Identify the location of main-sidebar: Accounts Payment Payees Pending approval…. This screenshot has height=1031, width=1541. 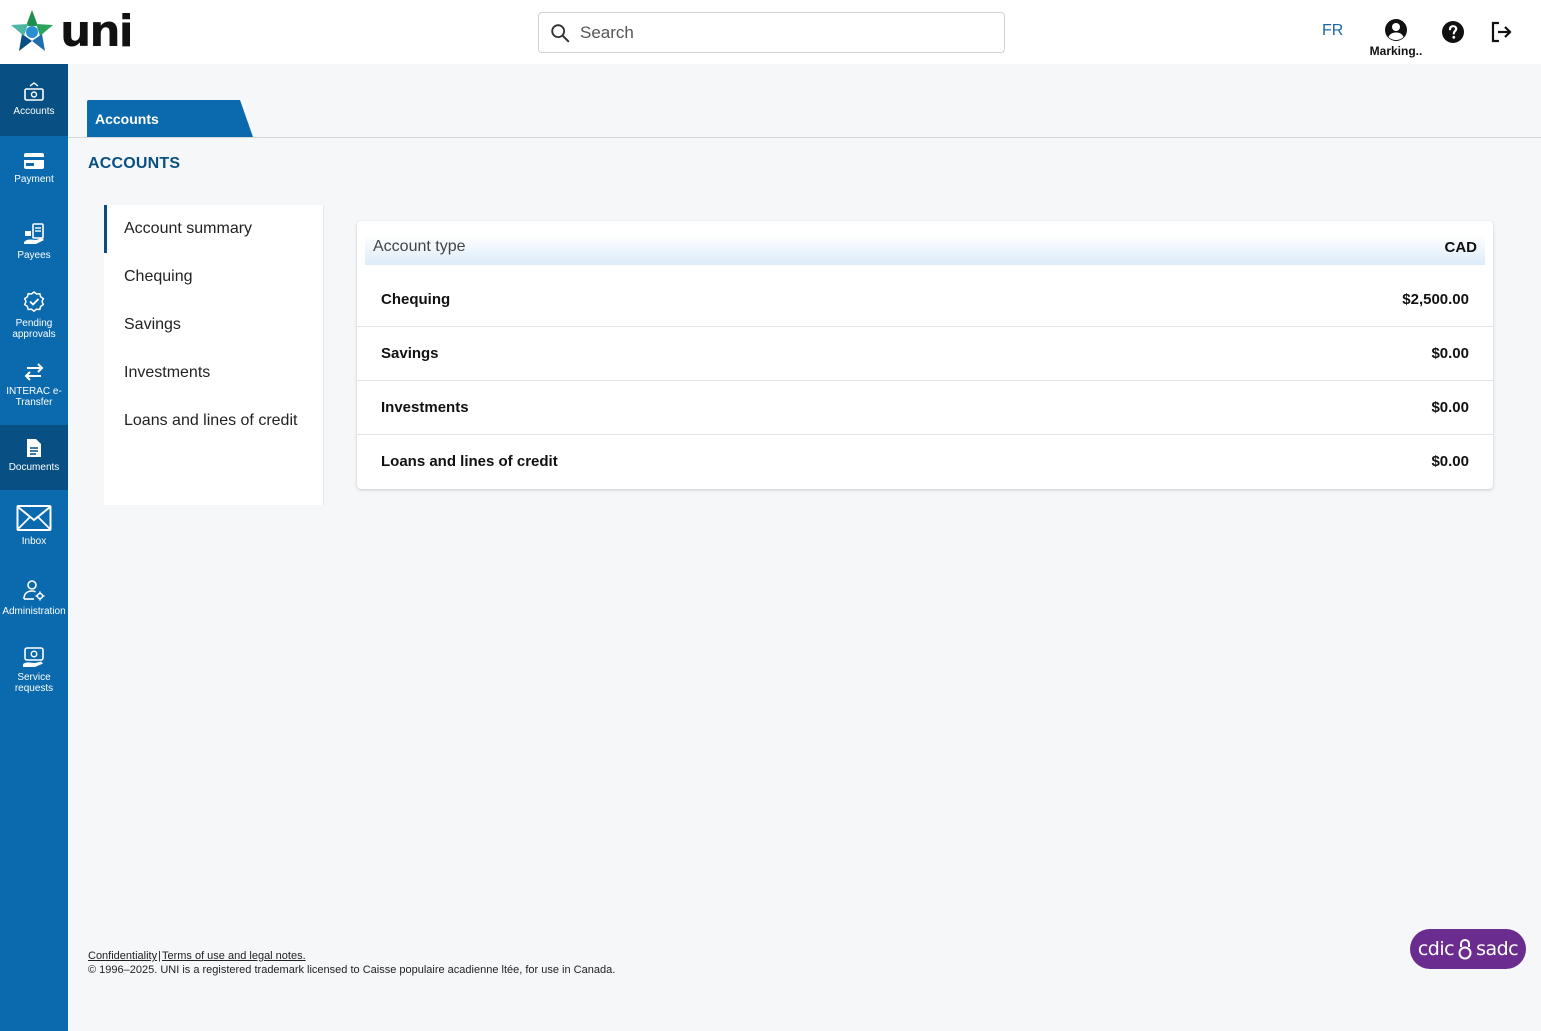
(34, 547).